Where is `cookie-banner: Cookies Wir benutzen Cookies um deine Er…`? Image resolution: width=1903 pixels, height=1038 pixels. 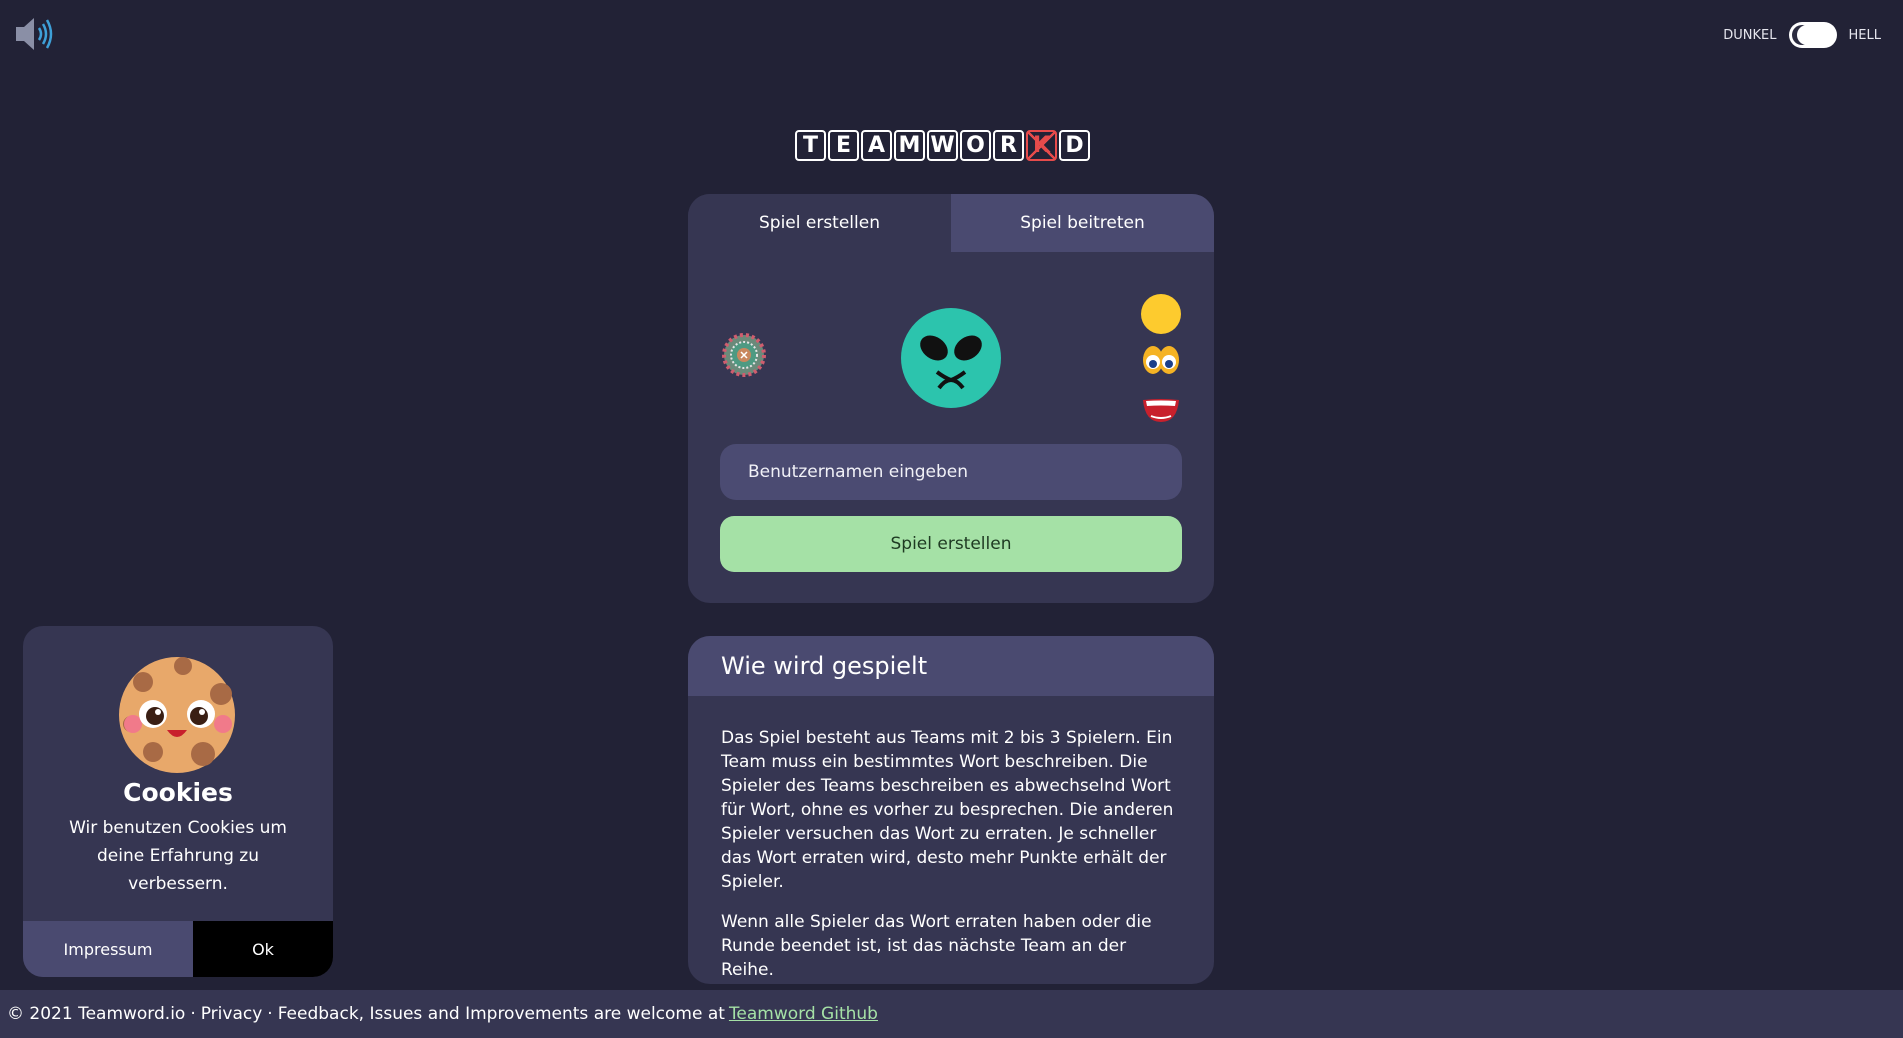
cookie-banner: Cookies Wir benutzen Cookies um deine Er… is located at coordinates (178, 801).